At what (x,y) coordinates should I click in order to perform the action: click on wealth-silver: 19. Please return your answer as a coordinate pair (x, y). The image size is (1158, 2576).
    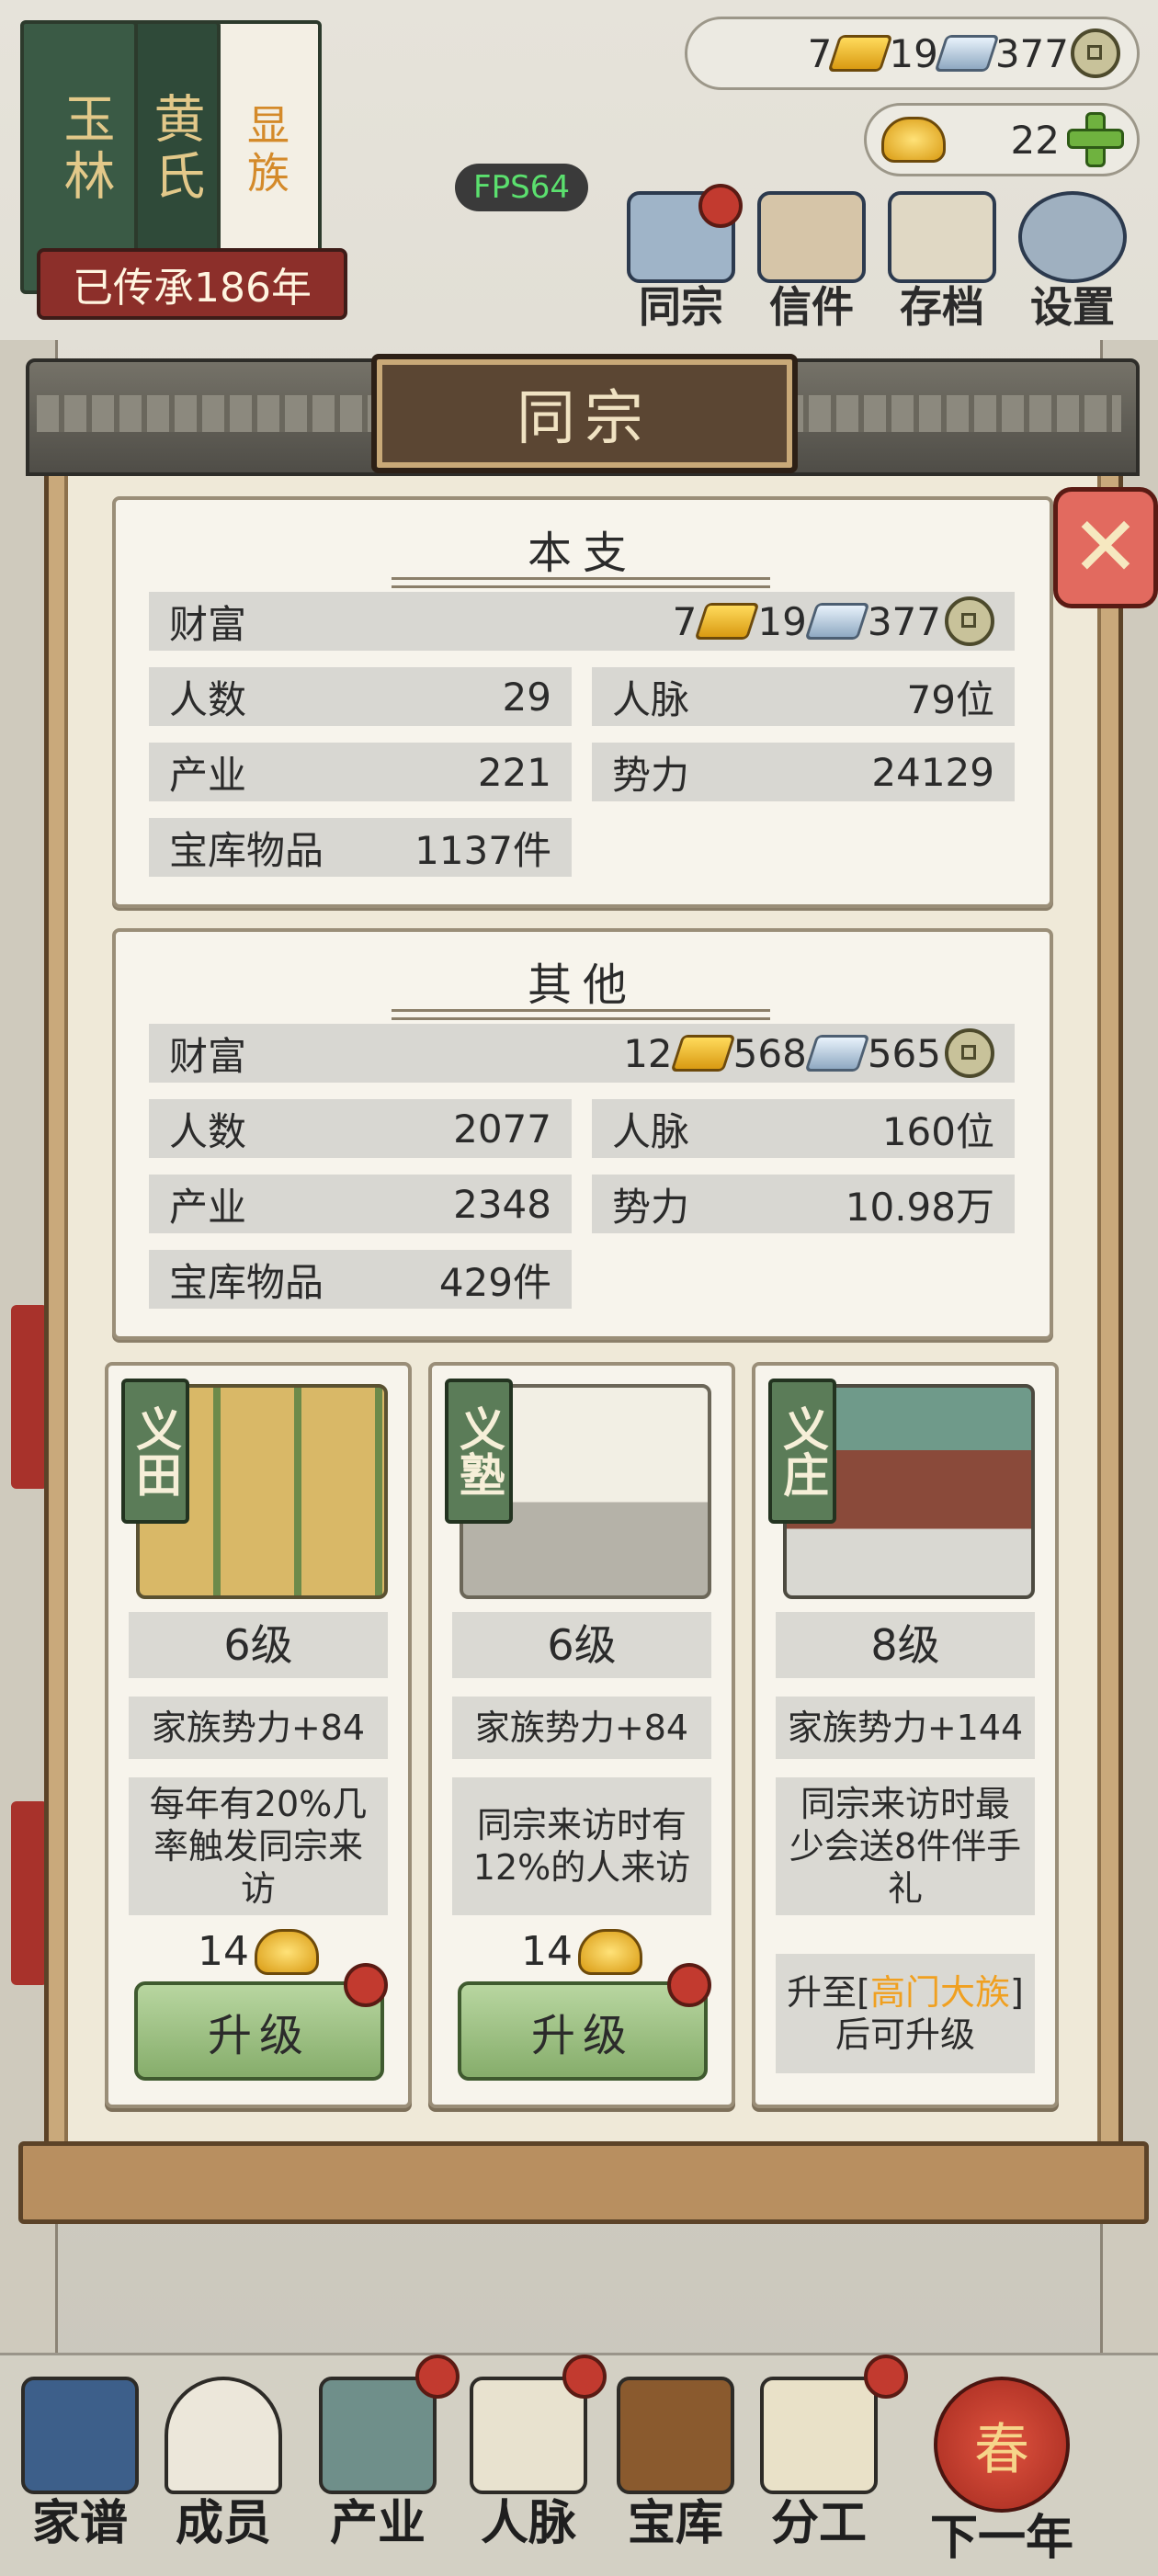
    Looking at the image, I should click on (782, 621).